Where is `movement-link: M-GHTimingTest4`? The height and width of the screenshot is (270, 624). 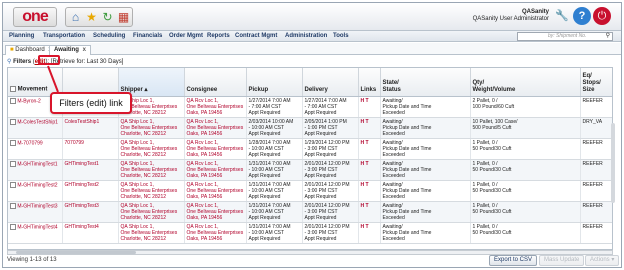
movement-link: M-GHTimingTest4 is located at coordinates (37, 227).